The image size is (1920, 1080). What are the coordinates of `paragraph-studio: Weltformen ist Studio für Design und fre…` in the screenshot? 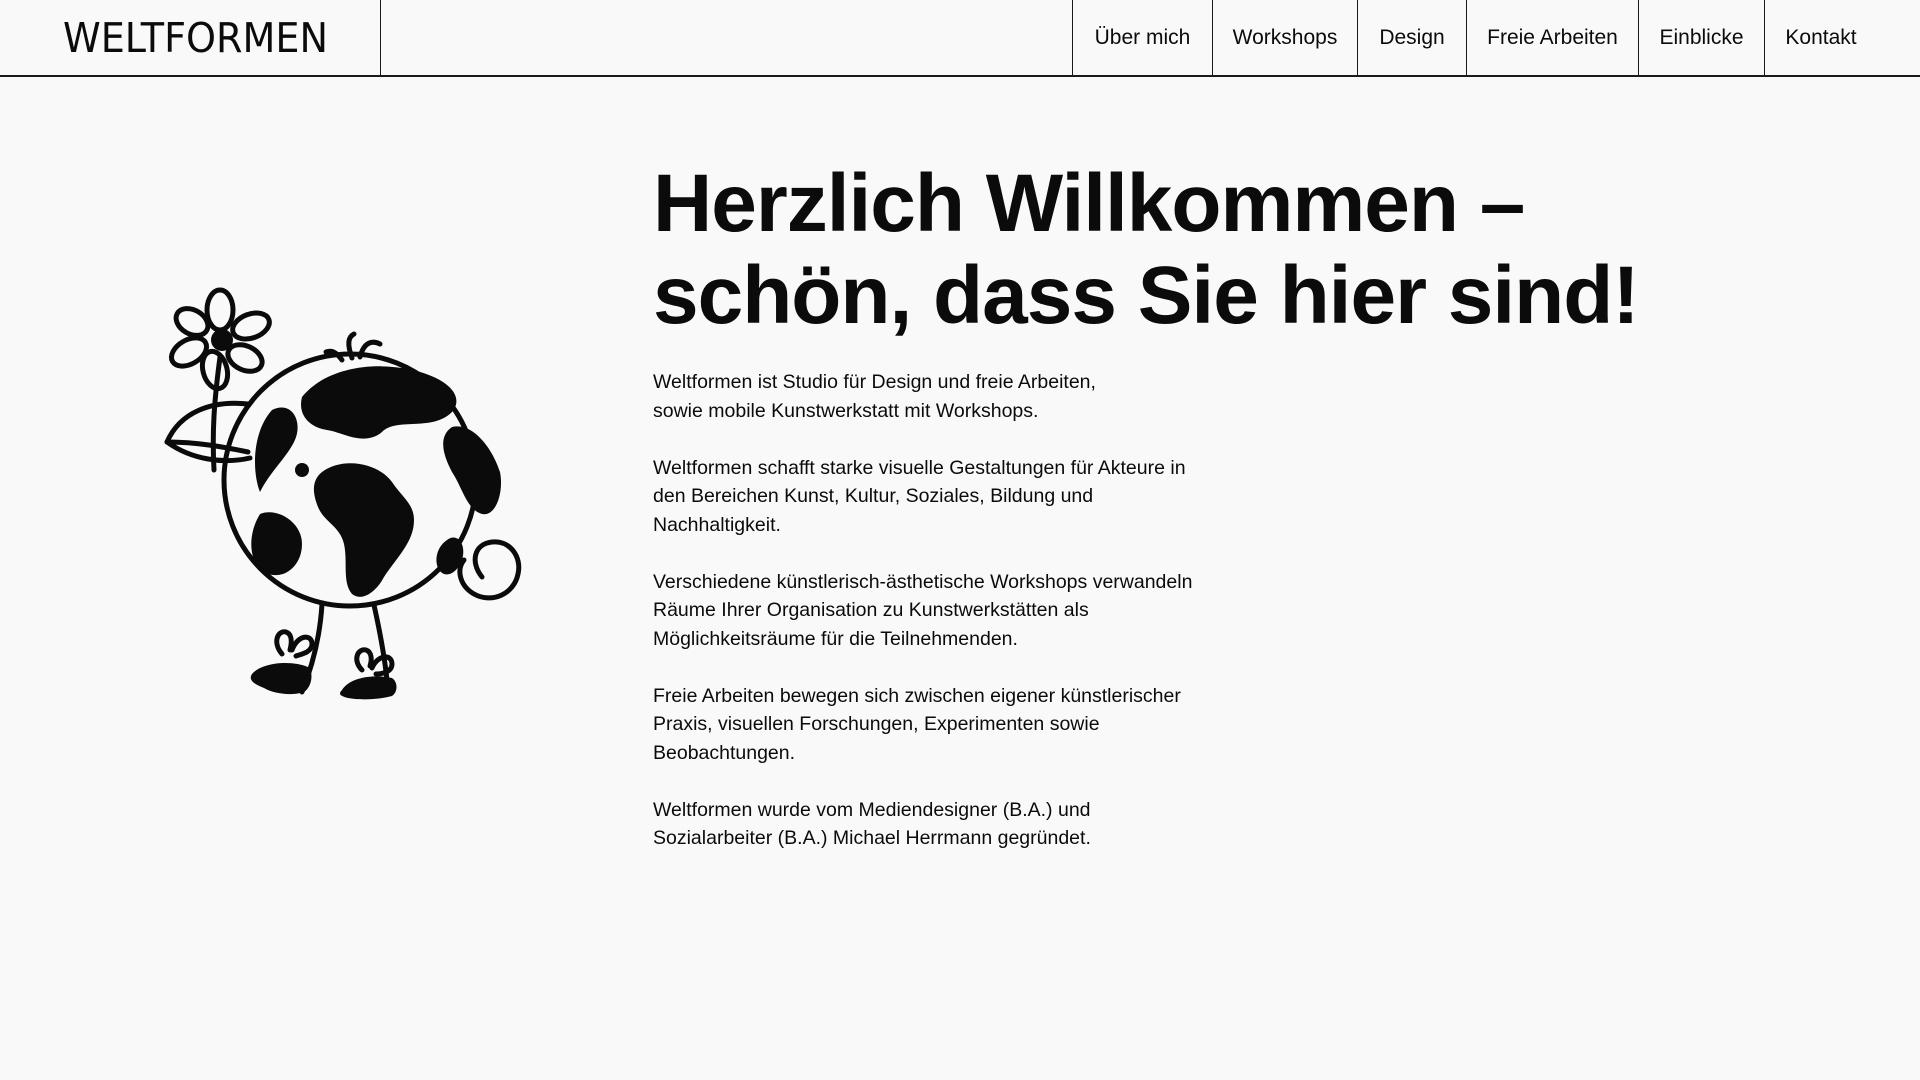 It's located at (874, 396).